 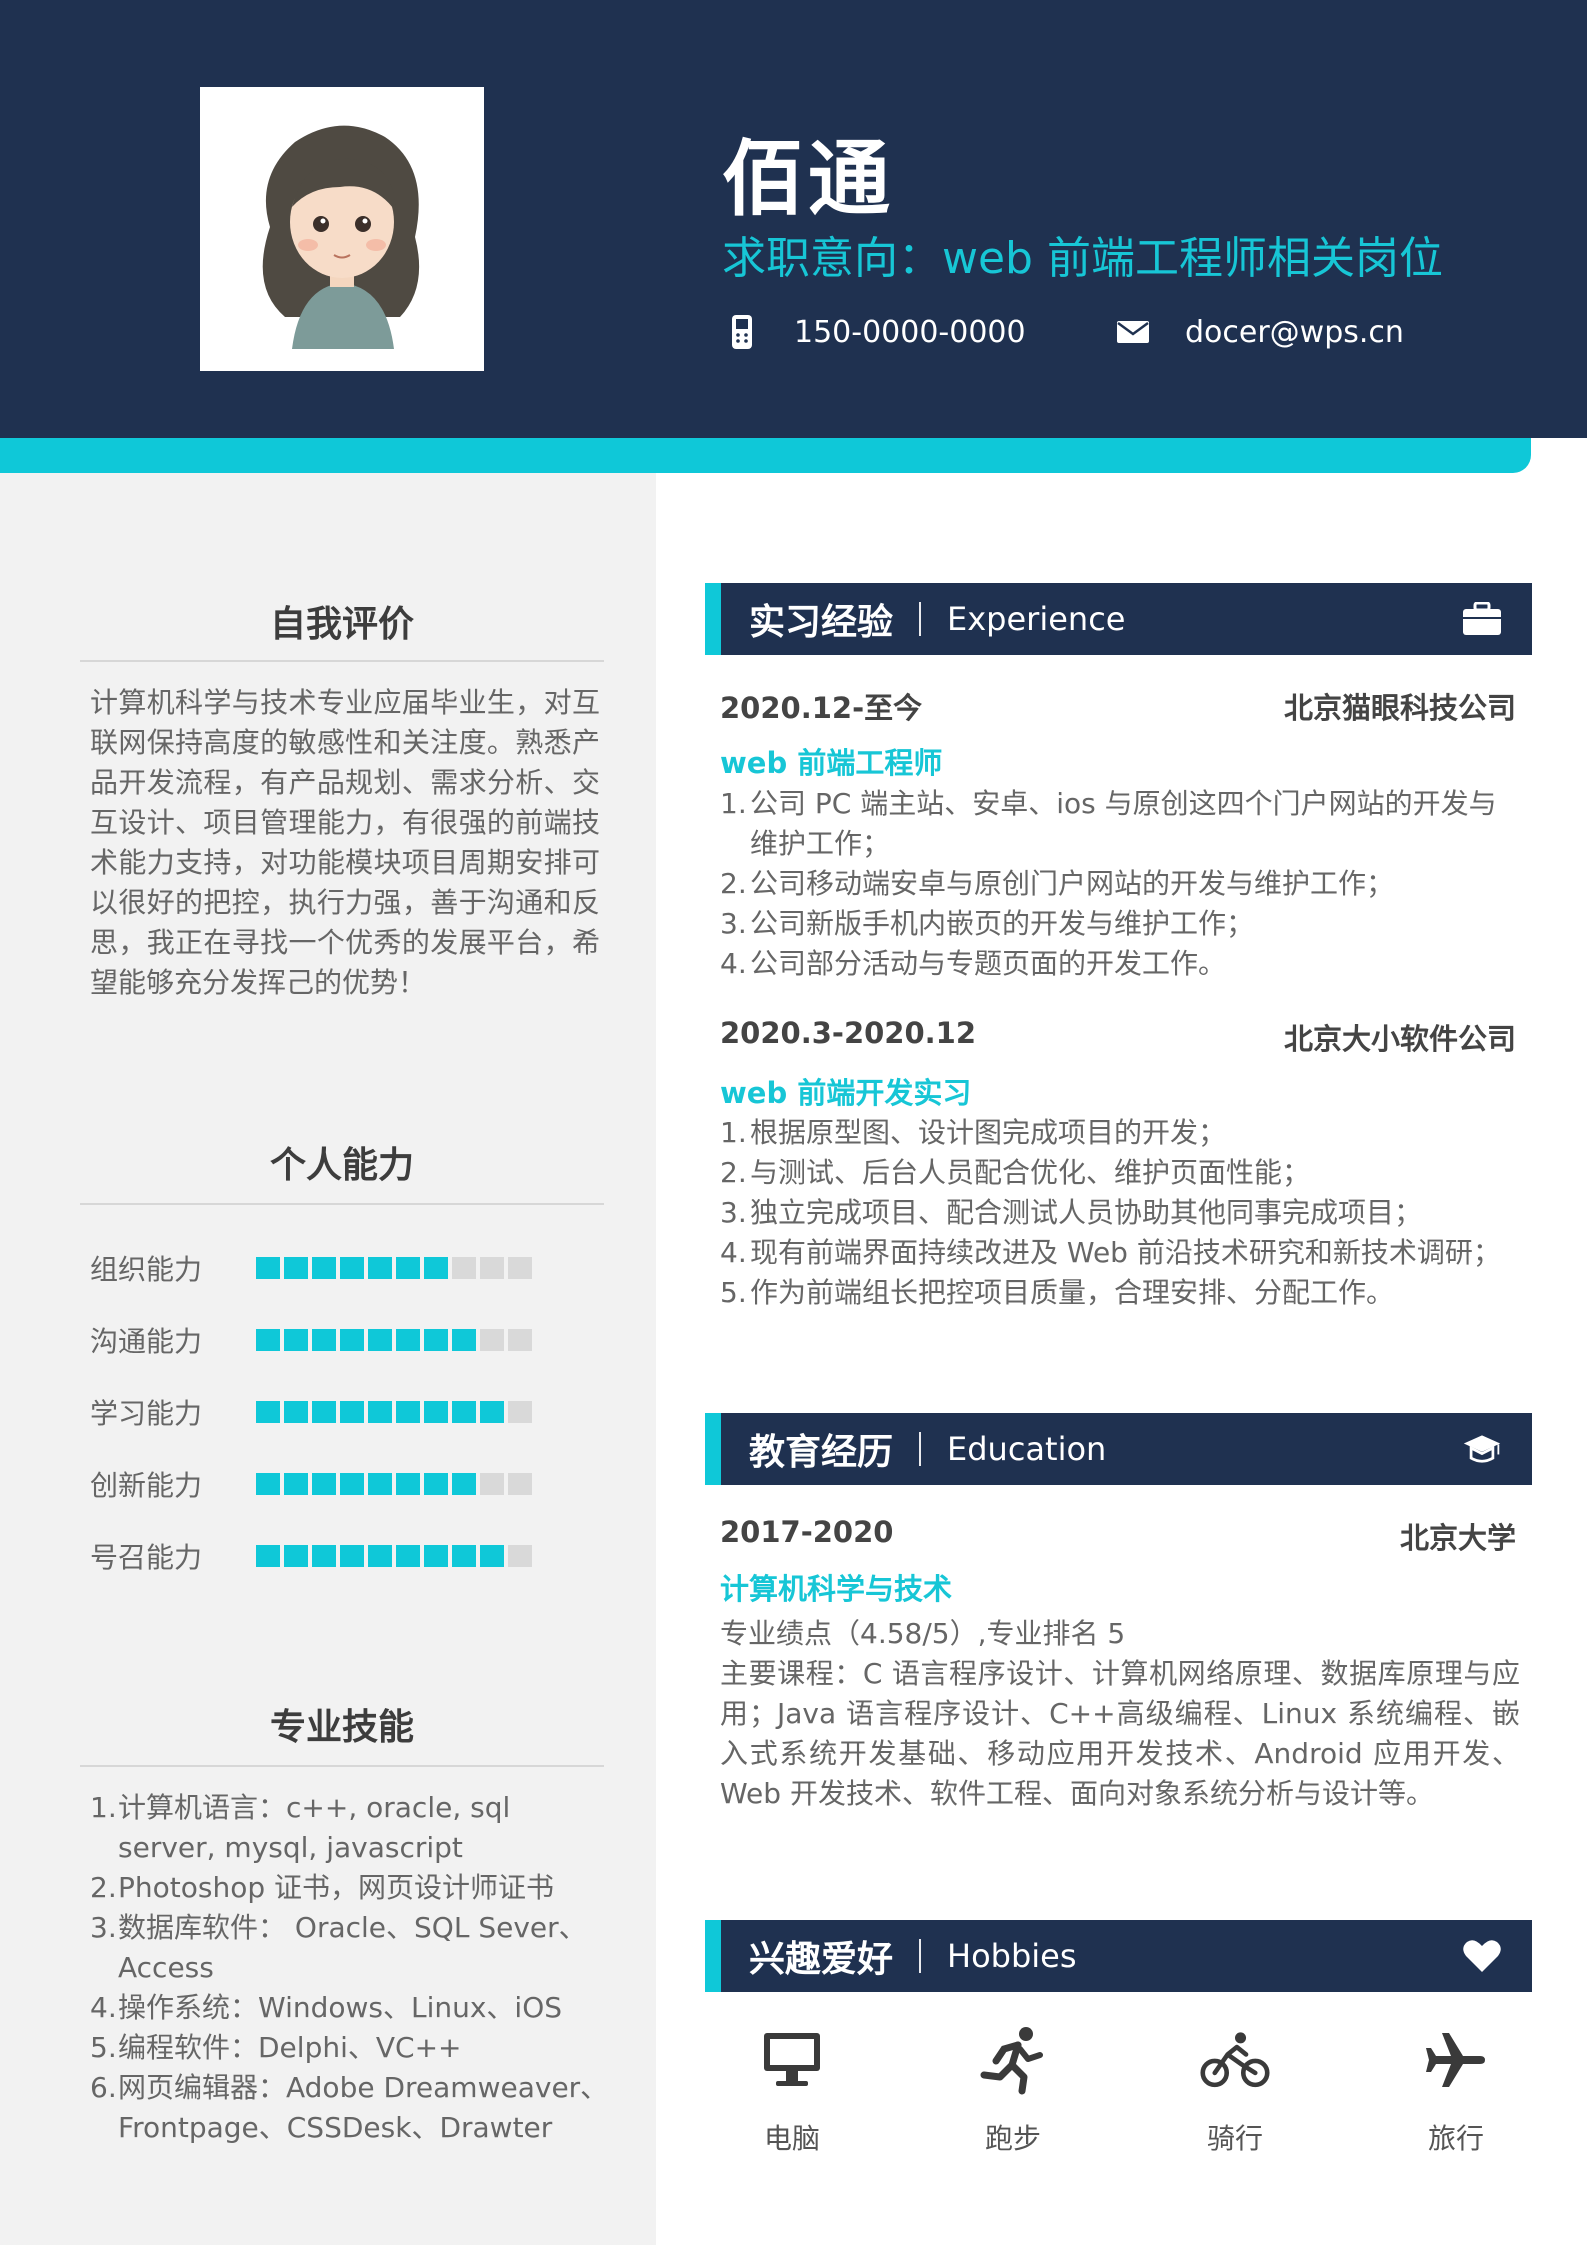 I want to click on ability-name: 创新能力, so click(x=146, y=1485).